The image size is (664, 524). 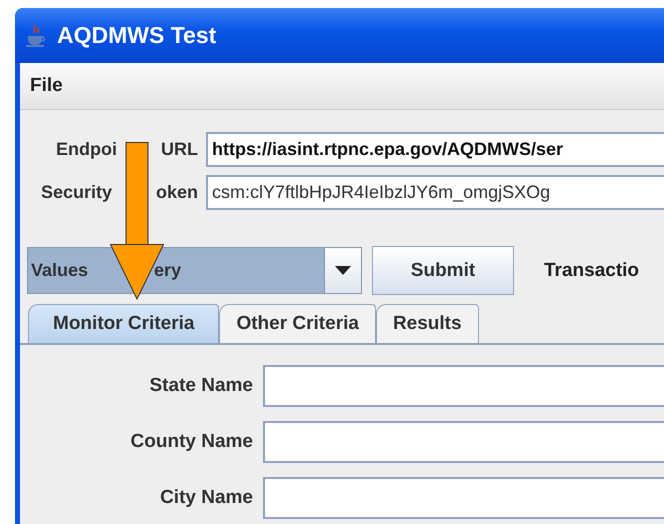 I want to click on text-field: https://iasint.rtpnc.epa.gov/AQDMWS/ser, so click(x=435, y=149).